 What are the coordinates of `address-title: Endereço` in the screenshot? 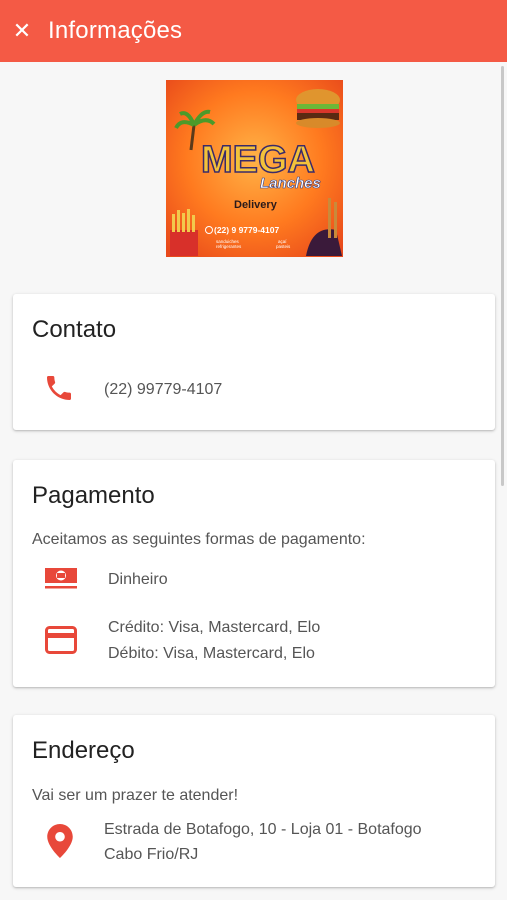 It's located at (83, 750).